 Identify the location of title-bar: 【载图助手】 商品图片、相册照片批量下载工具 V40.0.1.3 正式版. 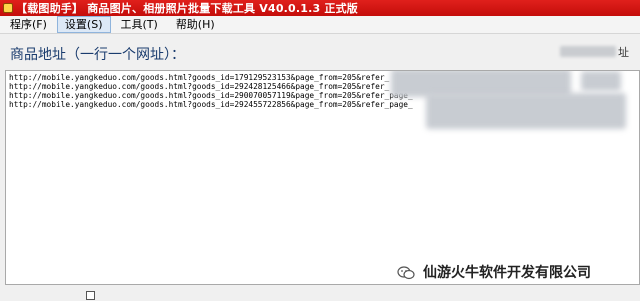
(320, 8).